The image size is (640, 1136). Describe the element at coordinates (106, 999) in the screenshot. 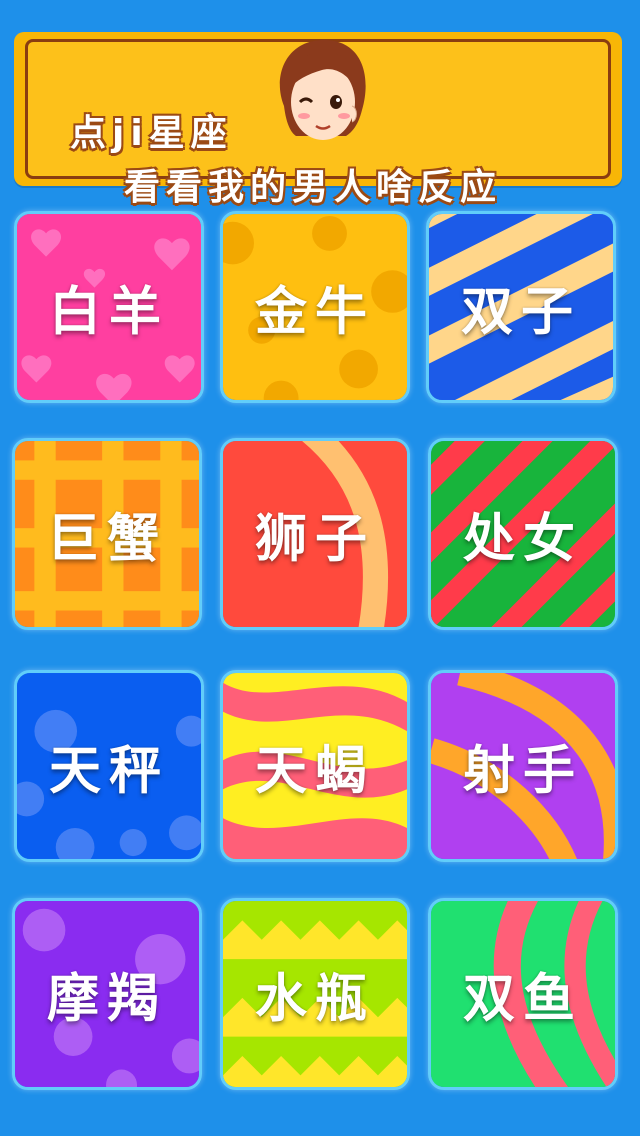

I see `sign-label: 摩羯` at that location.